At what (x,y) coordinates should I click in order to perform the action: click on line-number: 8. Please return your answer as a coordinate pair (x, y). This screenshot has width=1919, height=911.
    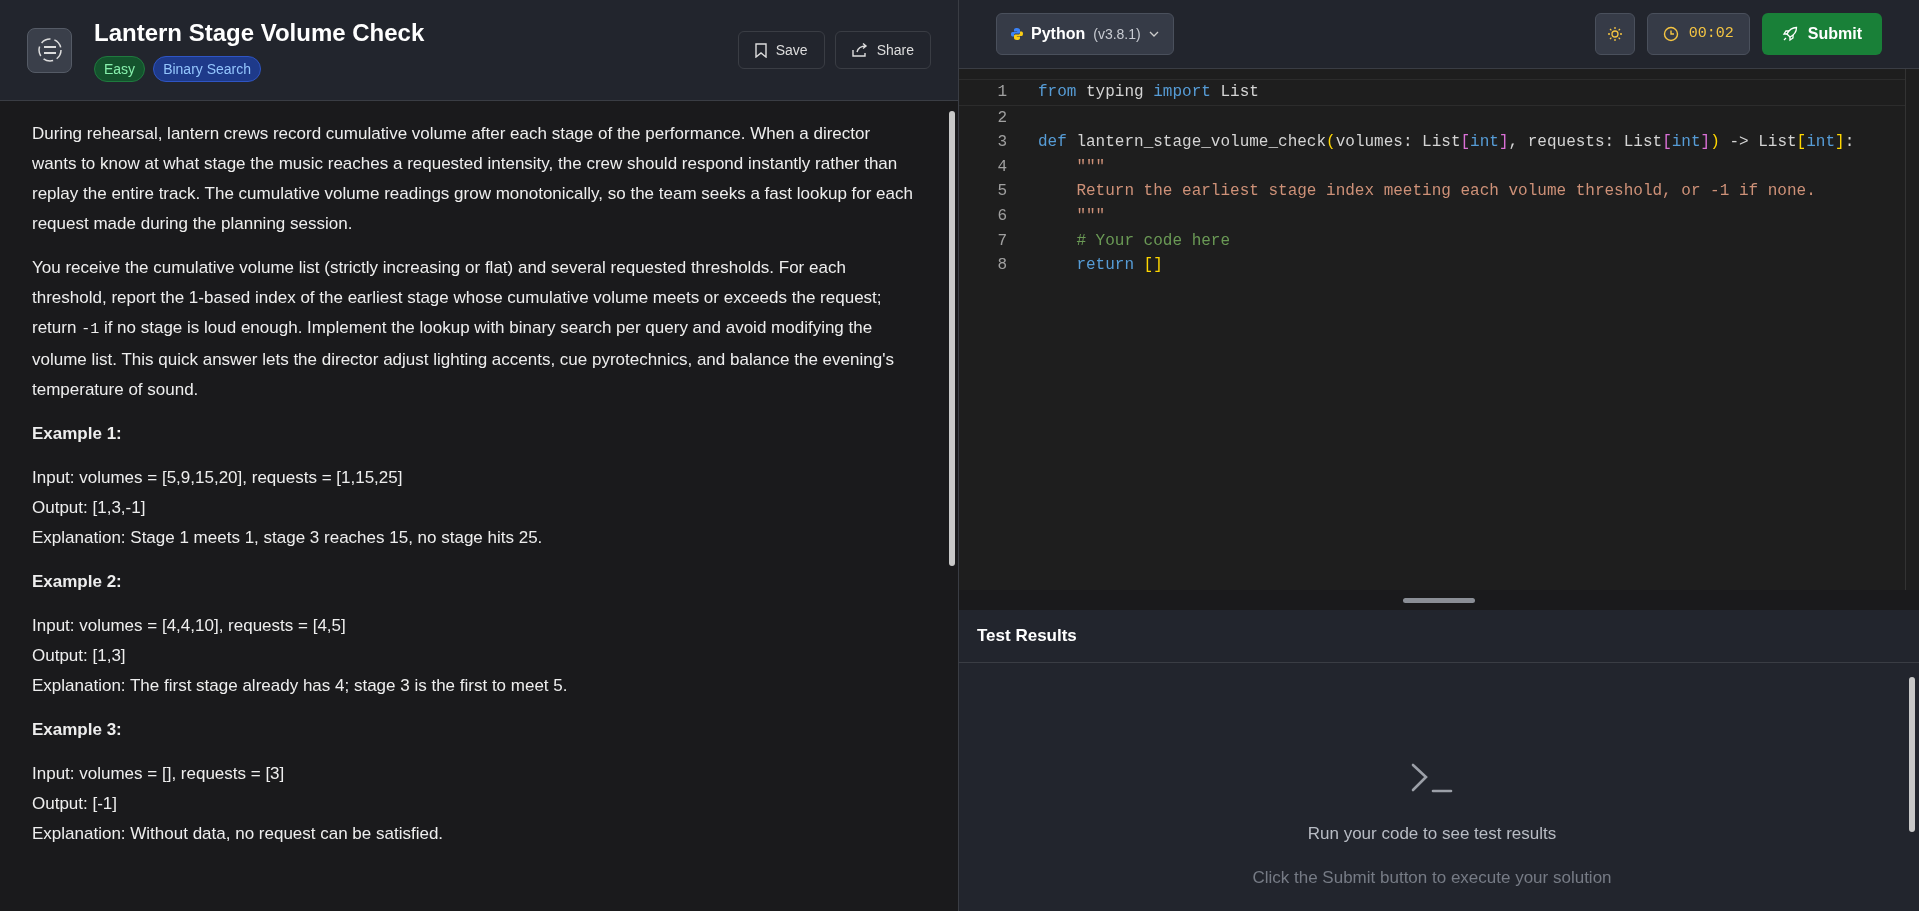
    Looking at the image, I should click on (1001, 266).